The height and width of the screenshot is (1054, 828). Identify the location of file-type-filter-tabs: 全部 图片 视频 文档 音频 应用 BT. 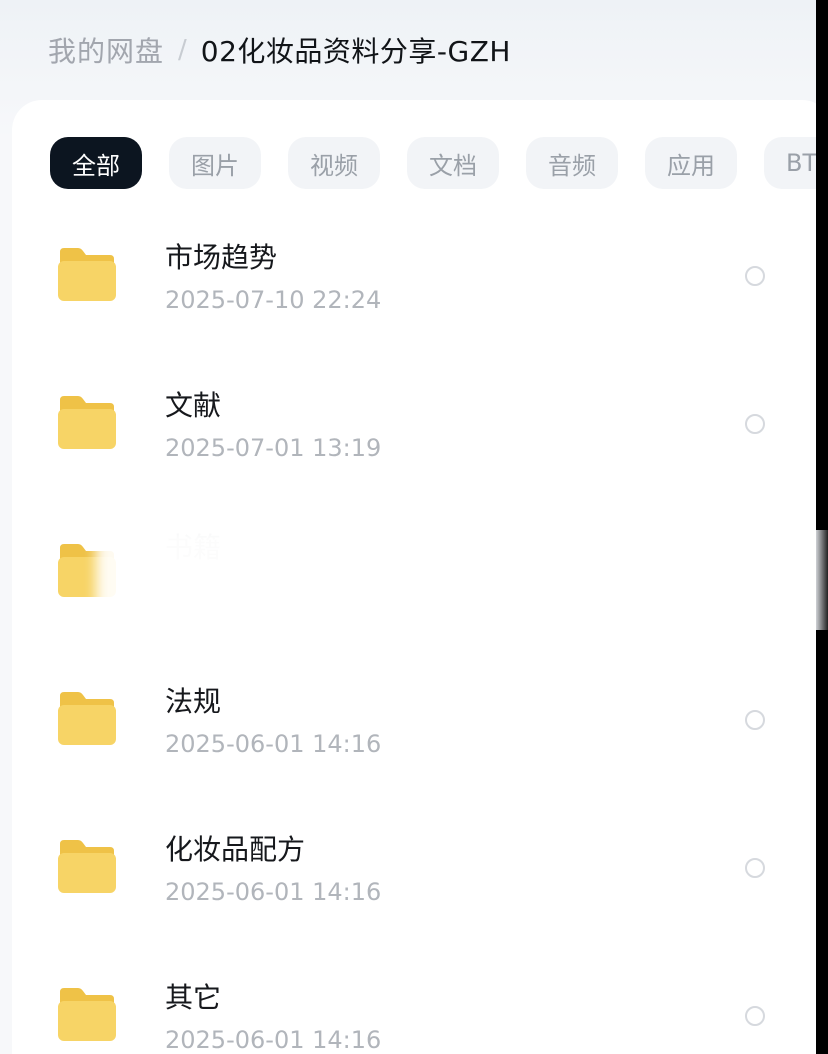
(433, 163).